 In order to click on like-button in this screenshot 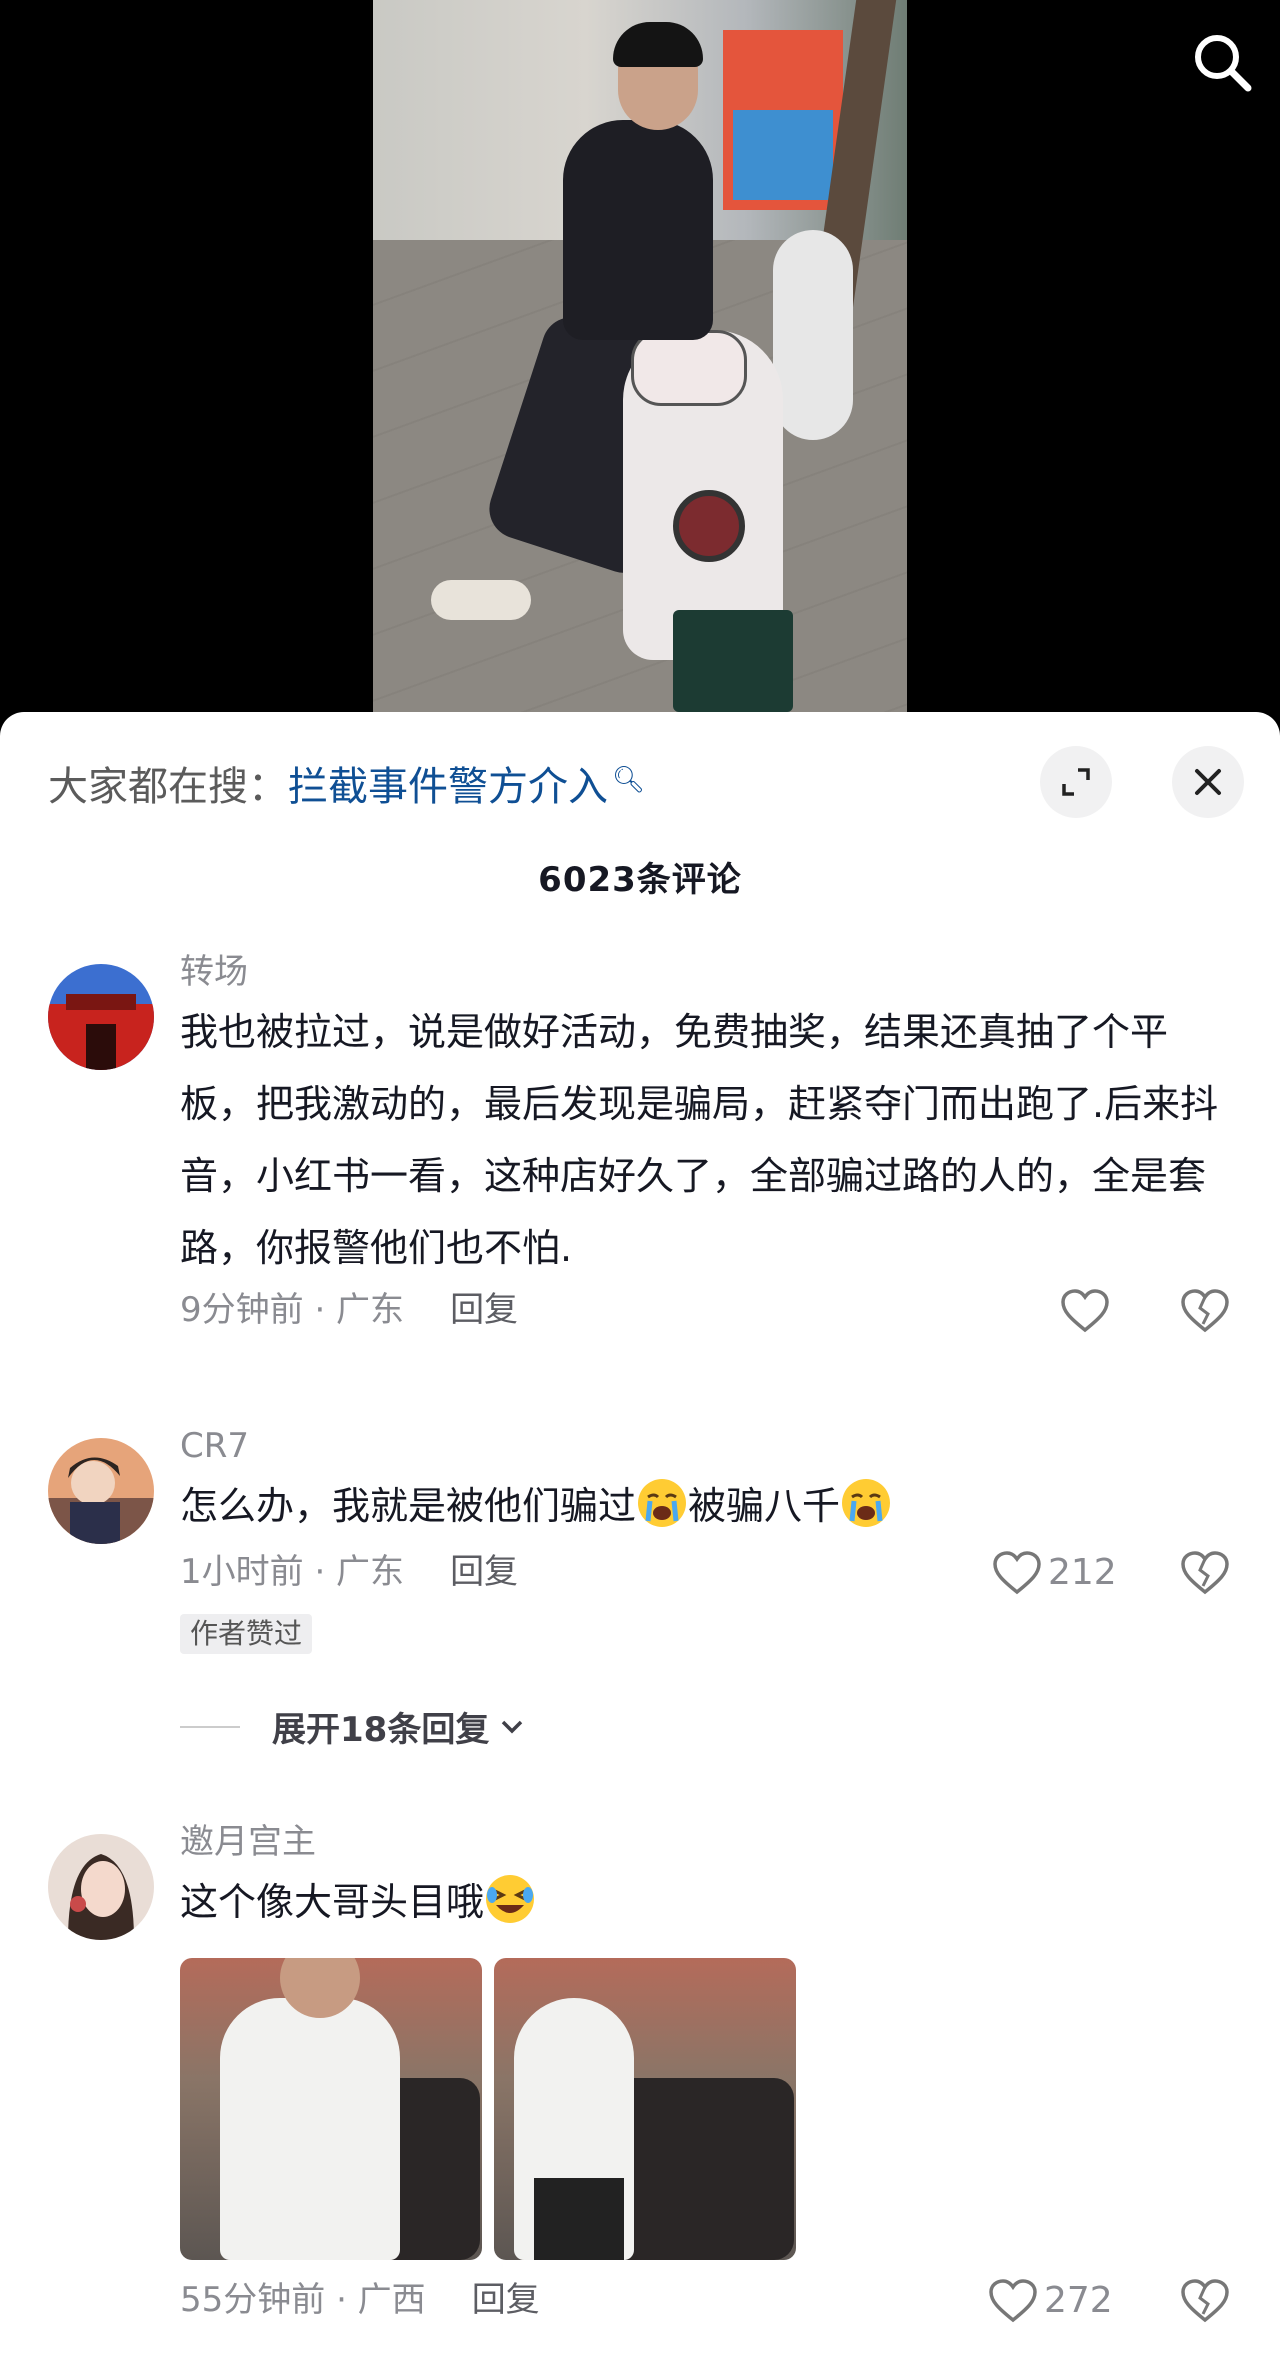, I will do `click(1085, 1311)`.